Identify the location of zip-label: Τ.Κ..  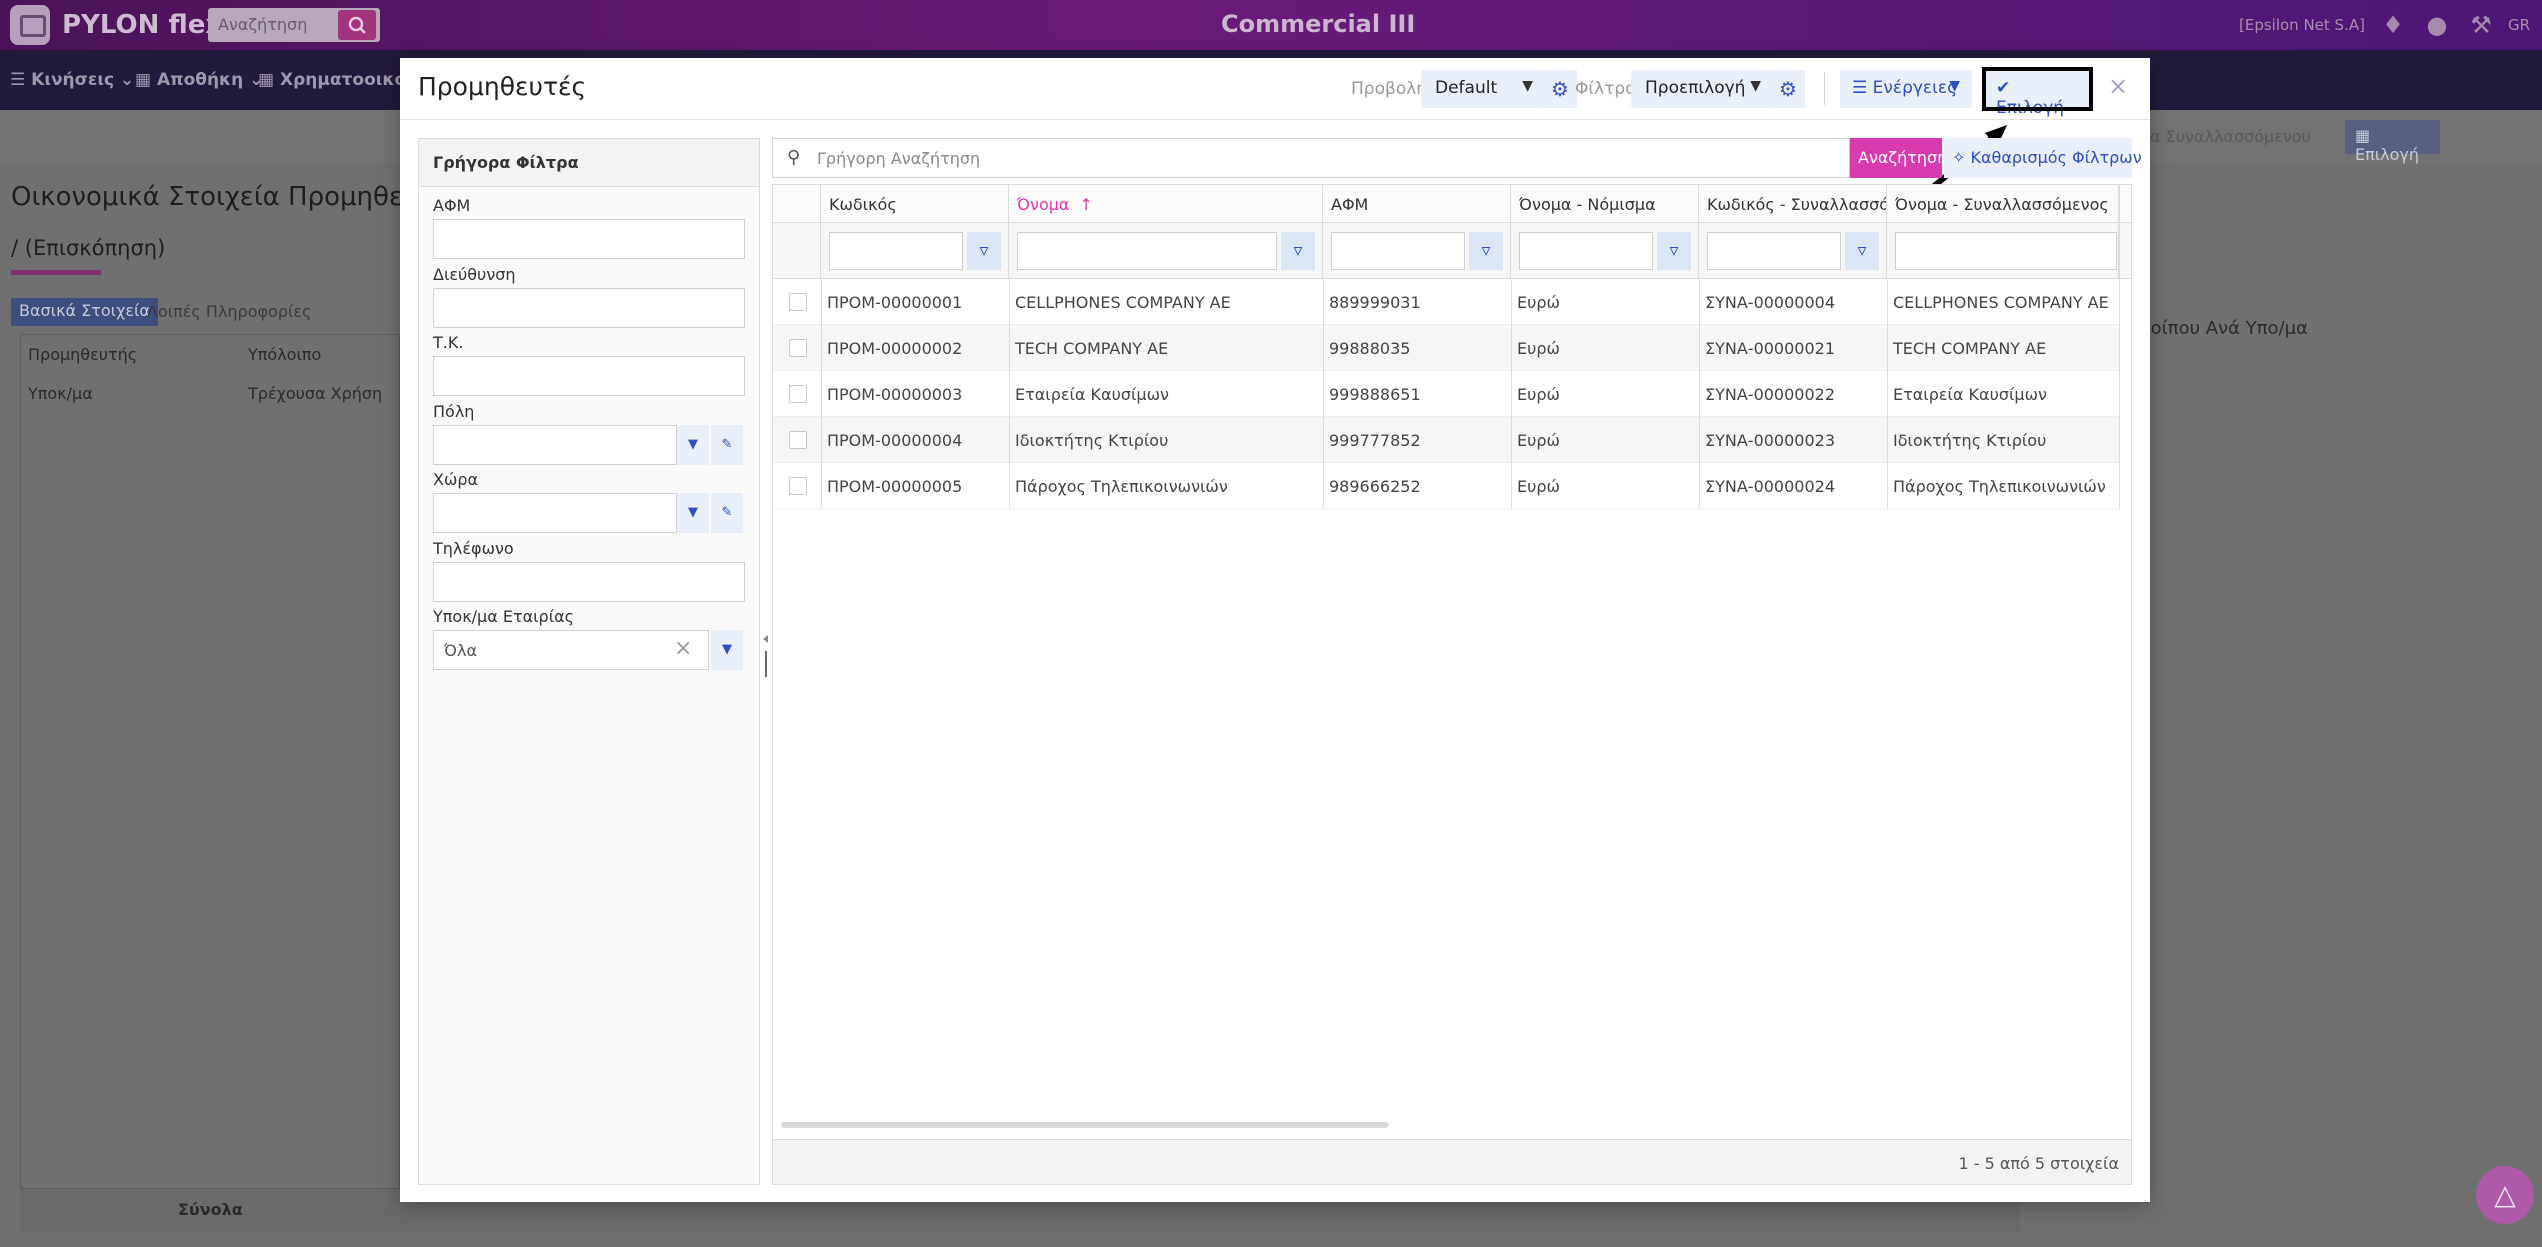
(448, 342).